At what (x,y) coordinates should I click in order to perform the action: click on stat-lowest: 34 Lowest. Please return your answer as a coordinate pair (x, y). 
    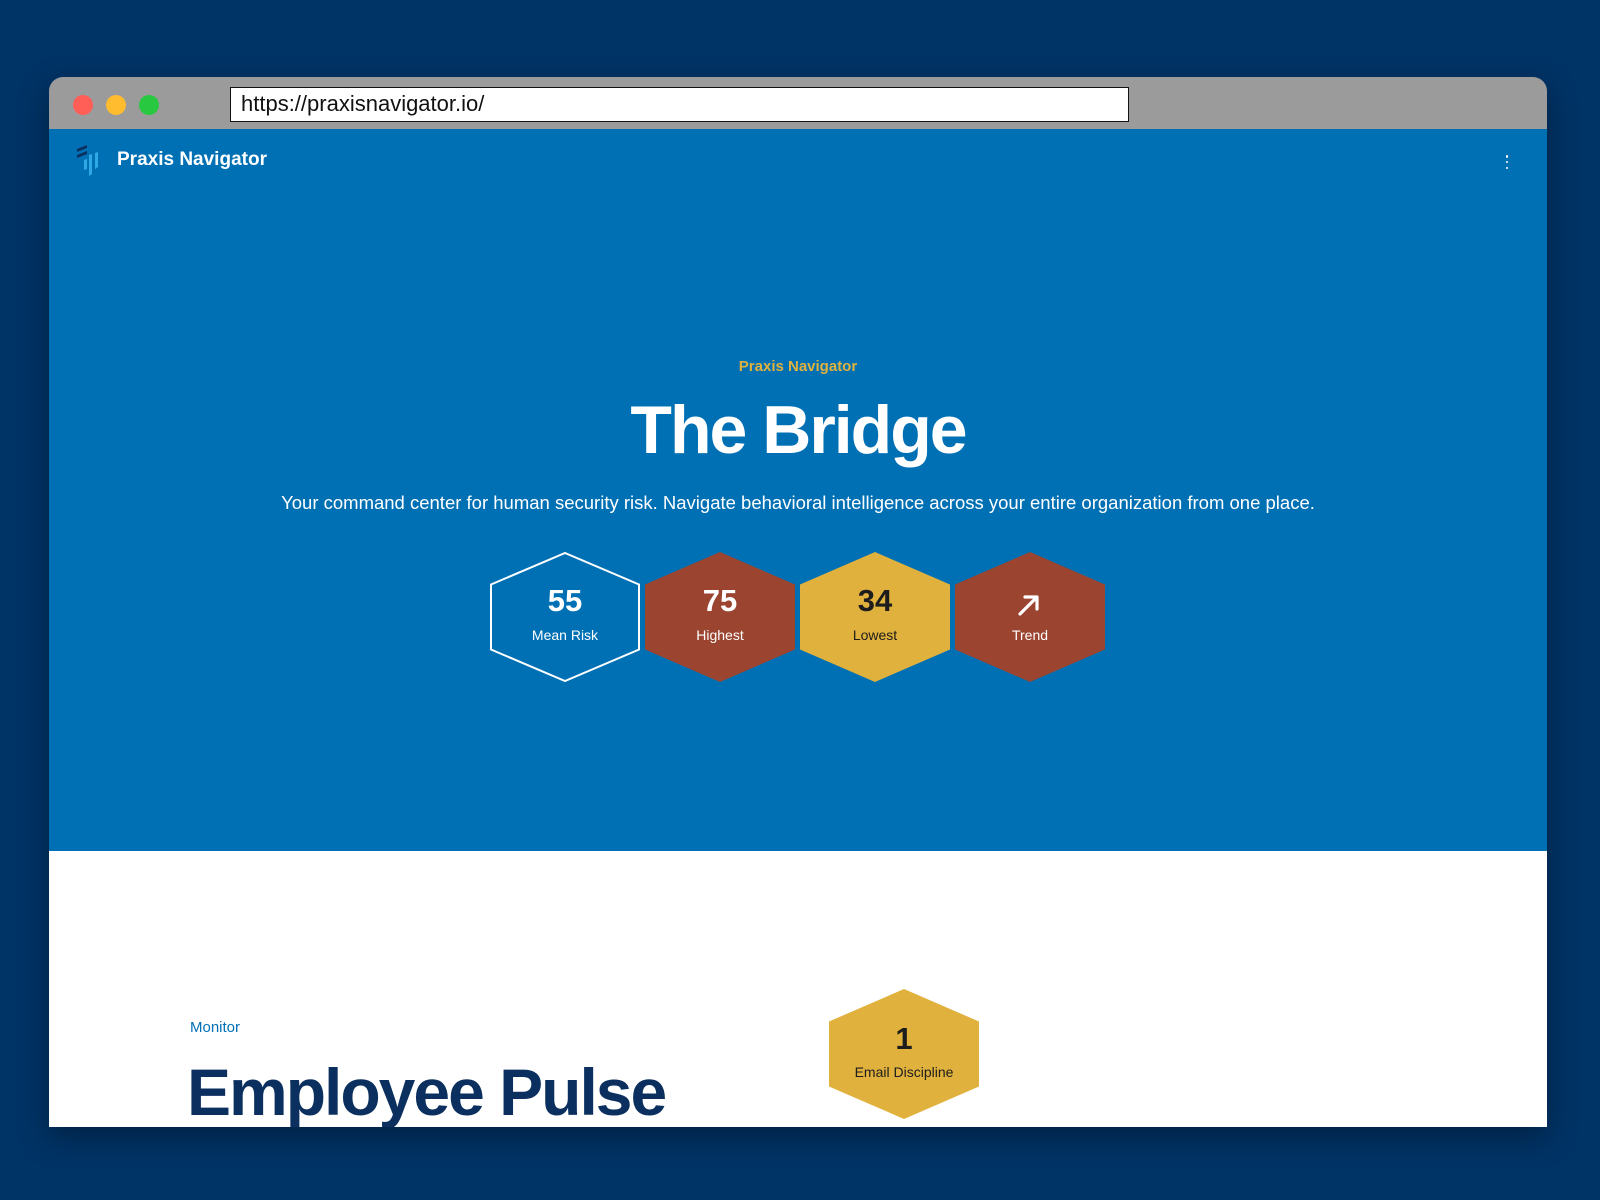
    Looking at the image, I should click on (875, 617).